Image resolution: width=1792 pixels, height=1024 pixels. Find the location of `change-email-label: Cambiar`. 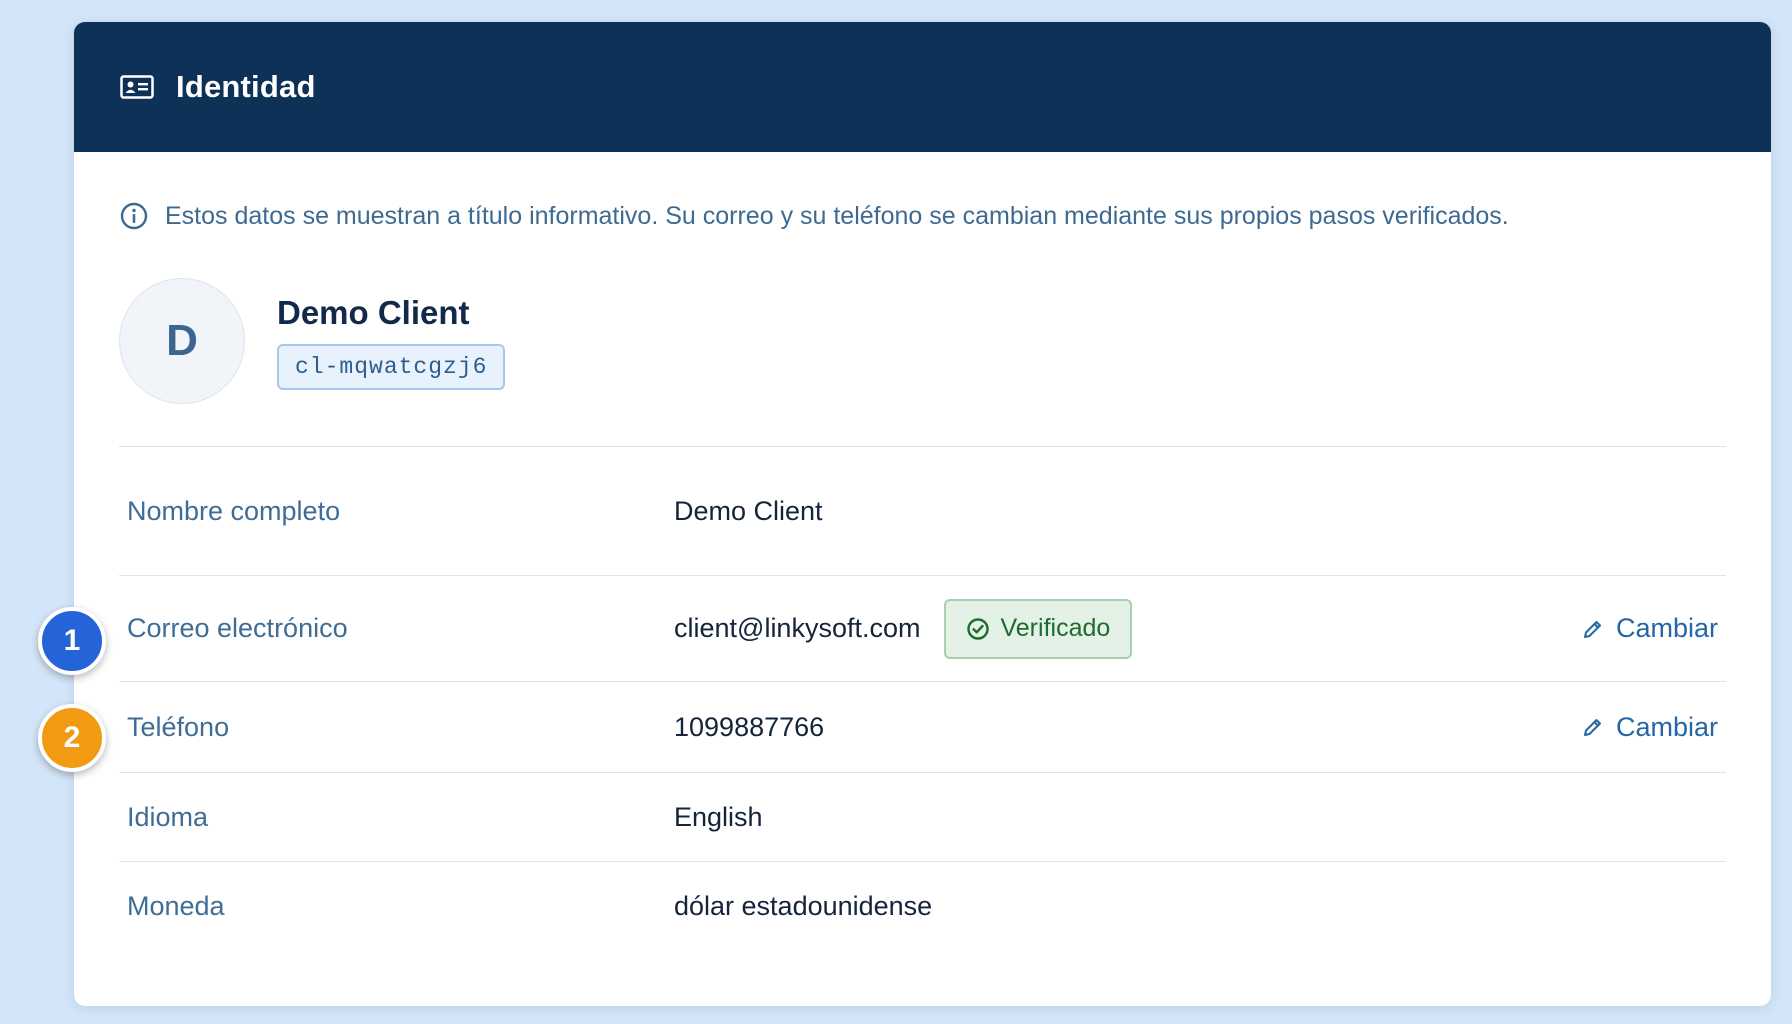

change-email-label: Cambiar is located at coordinates (1666, 628).